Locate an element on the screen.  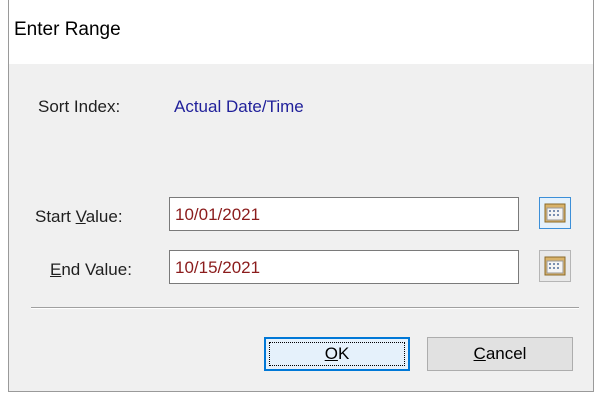
sort-index-value: Actual Date/Time is located at coordinates (239, 106).